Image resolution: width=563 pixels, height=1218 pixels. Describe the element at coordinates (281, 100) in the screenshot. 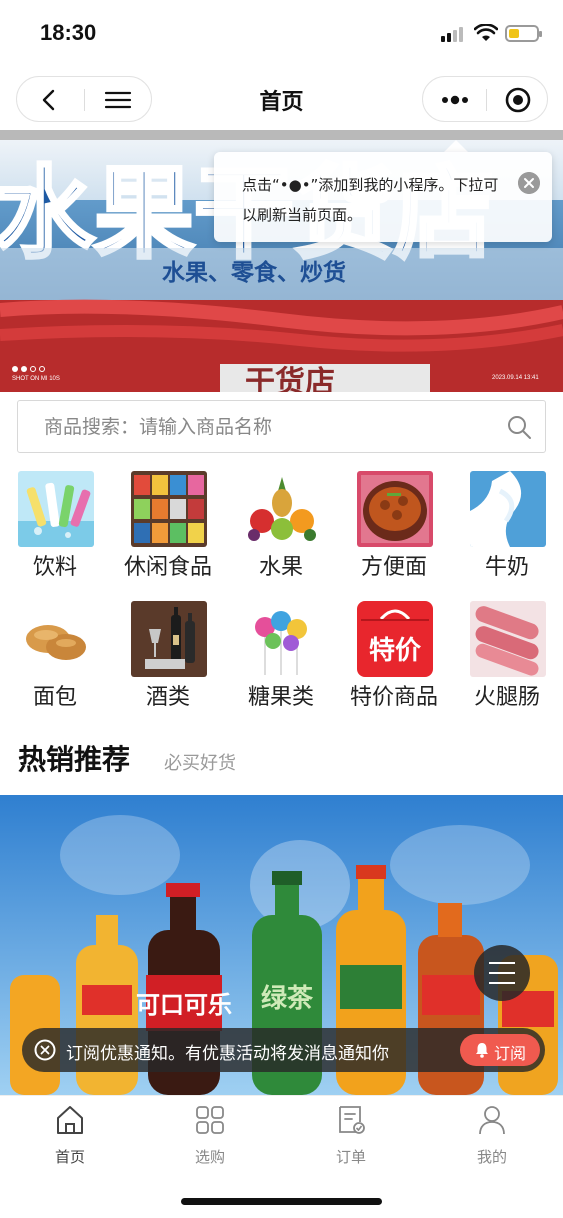

I see `nav-bar: 首页` at that location.